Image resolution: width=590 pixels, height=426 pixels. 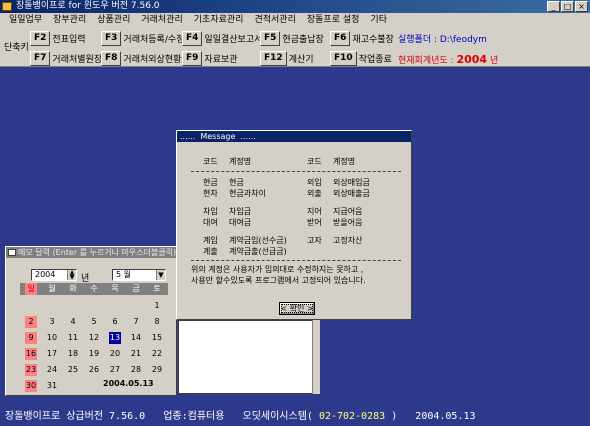 What do you see at coordinates (292, 38) in the screenshot?
I see `shortcut-f5-cashbook: F5 현금출납장` at bounding box center [292, 38].